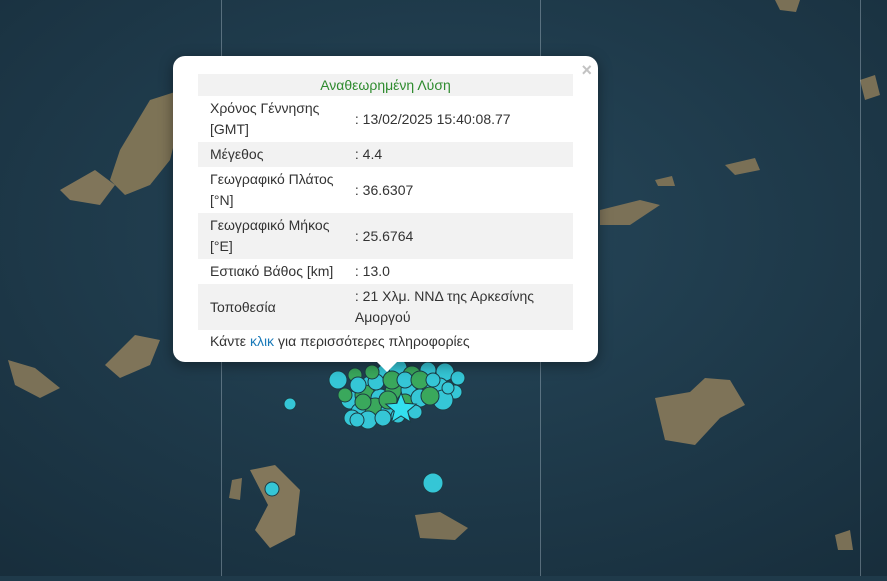 The image size is (887, 581). What do you see at coordinates (265, 118) in the screenshot?
I see `origin-time-label: Χρόνος Γέννησης [GMT]` at bounding box center [265, 118].